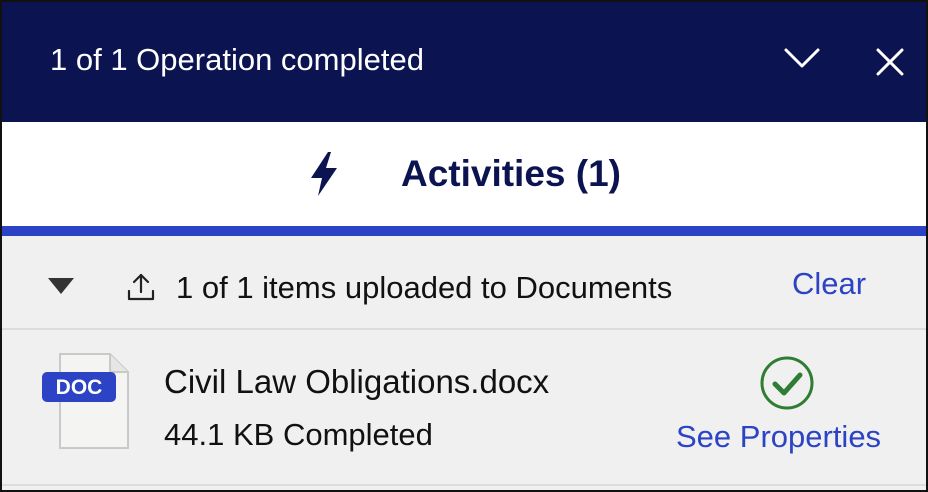 Image resolution: width=928 pixels, height=492 pixels. What do you see at coordinates (510, 173) in the screenshot?
I see `tab-label: Activities (1)` at bounding box center [510, 173].